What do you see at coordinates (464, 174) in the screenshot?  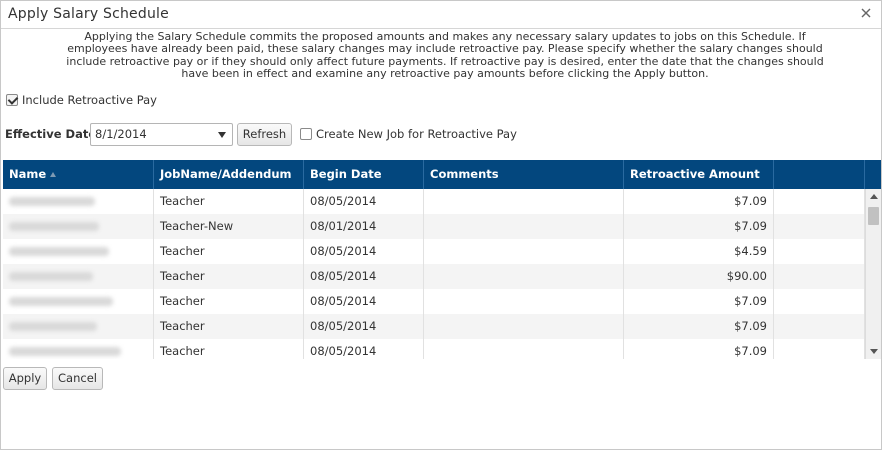 I see `column-header-label: Comments` at bounding box center [464, 174].